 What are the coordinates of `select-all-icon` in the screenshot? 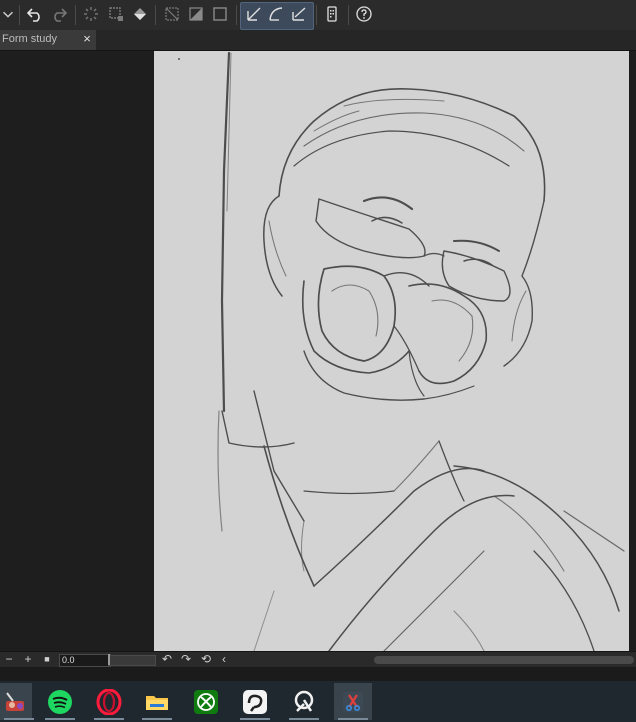 It's located at (220, 14).